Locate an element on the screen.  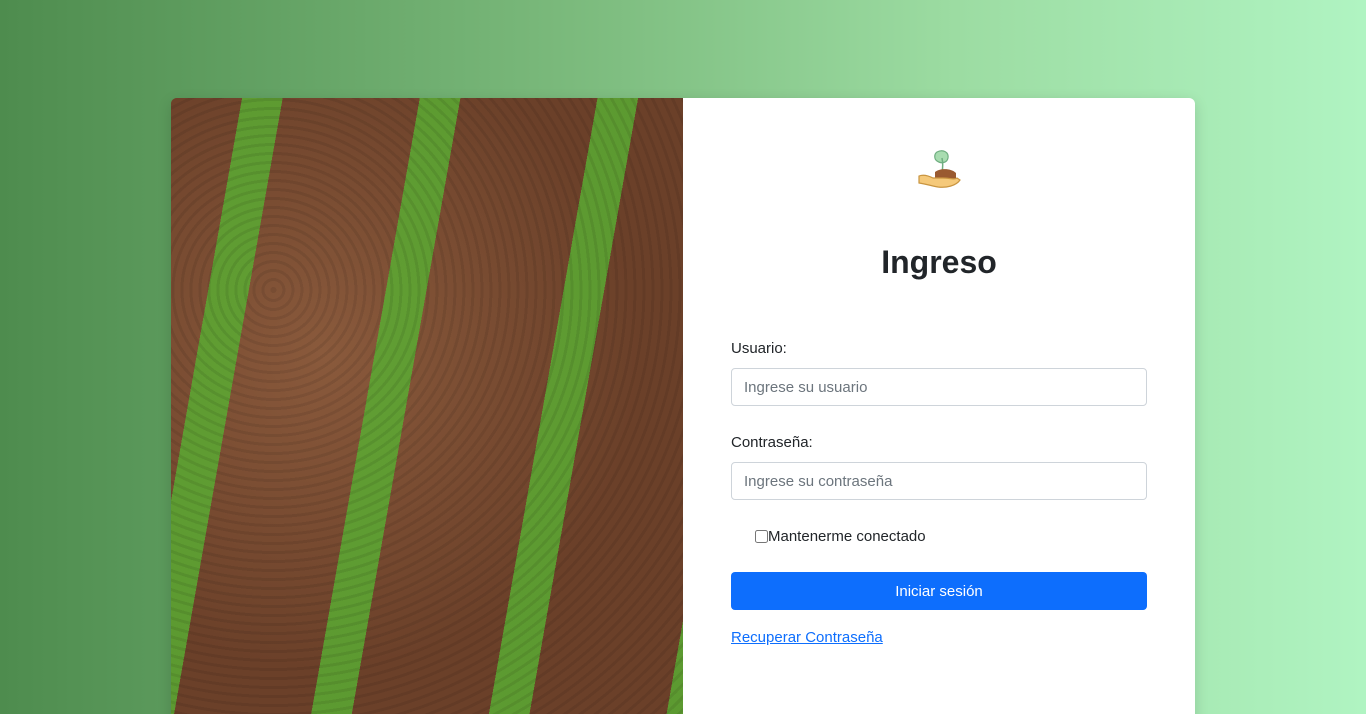
recover-password-link: Recuperar Contraseña is located at coordinates (807, 637).